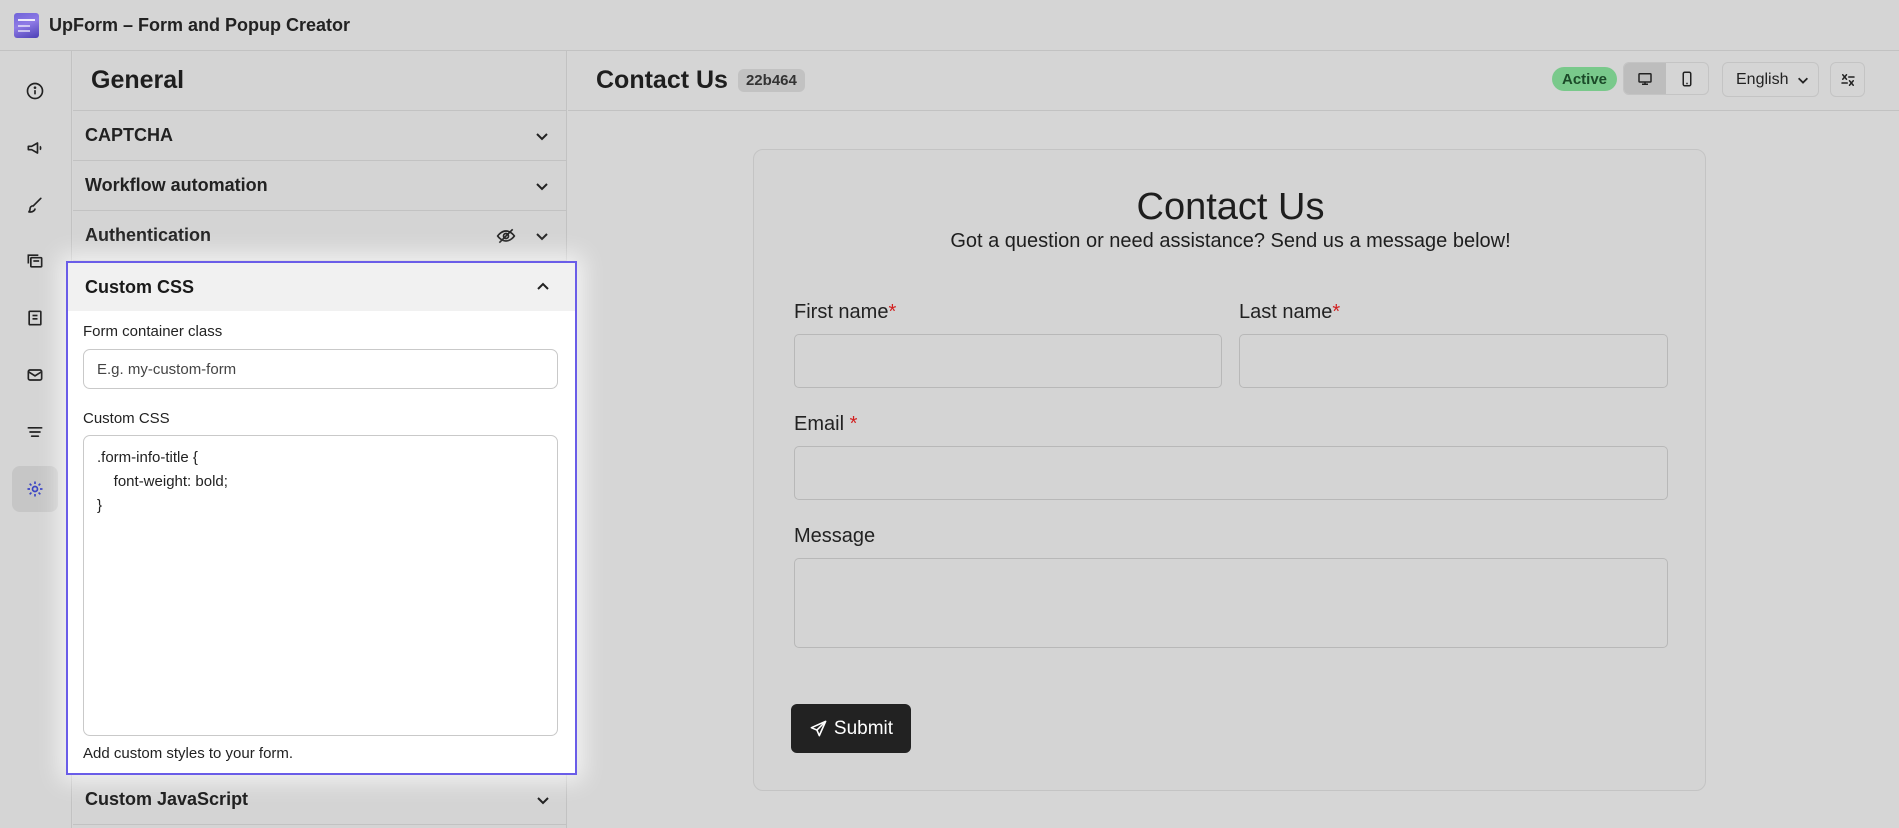 This screenshot has width=1899, height=828. I want to click on smartphone-icon, so click(1687, 78).